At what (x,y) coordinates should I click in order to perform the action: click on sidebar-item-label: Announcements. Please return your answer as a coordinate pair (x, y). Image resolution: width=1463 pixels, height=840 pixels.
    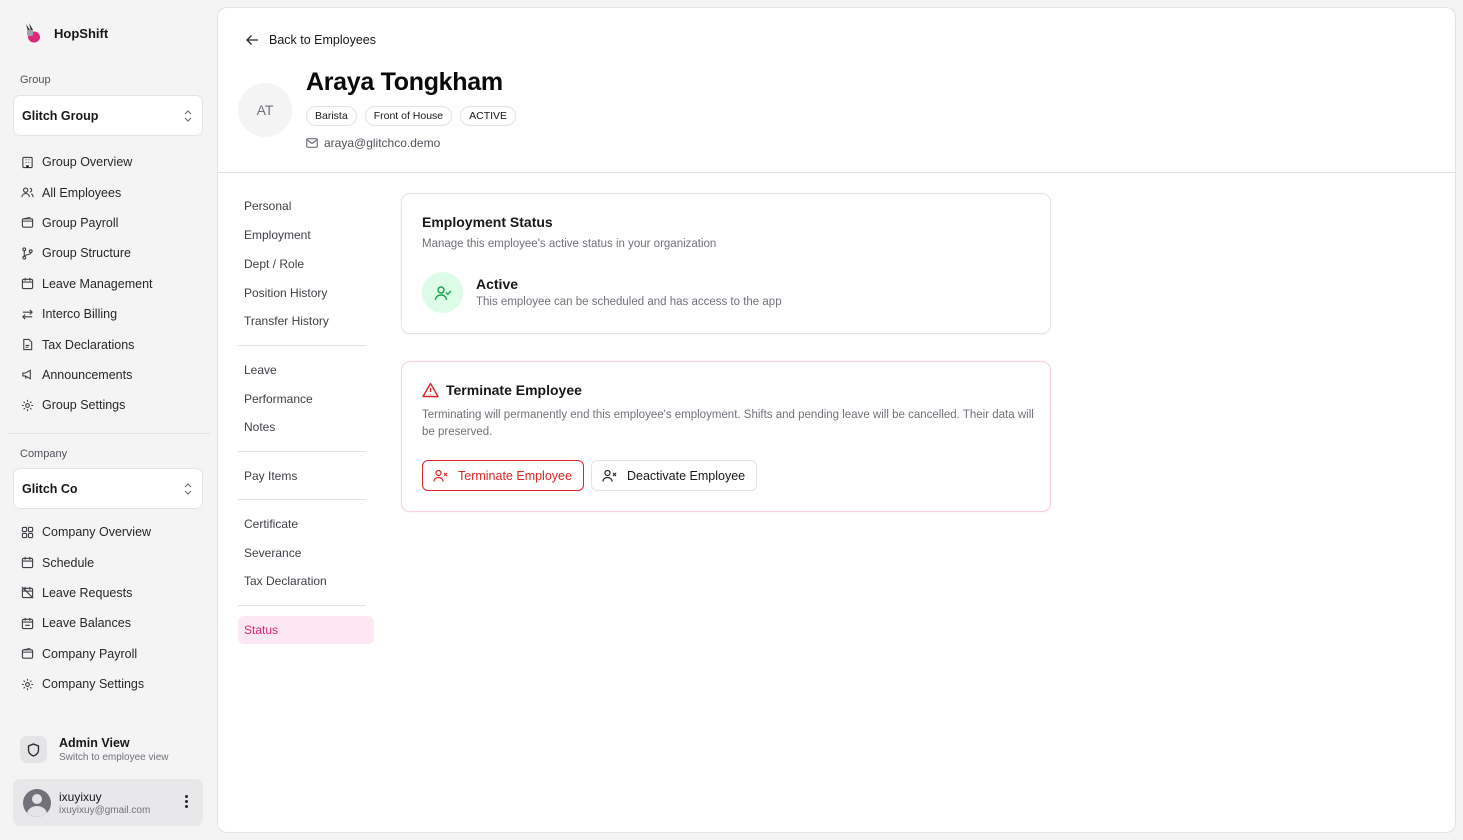
    Looking at the image, I should click on (87, 374).